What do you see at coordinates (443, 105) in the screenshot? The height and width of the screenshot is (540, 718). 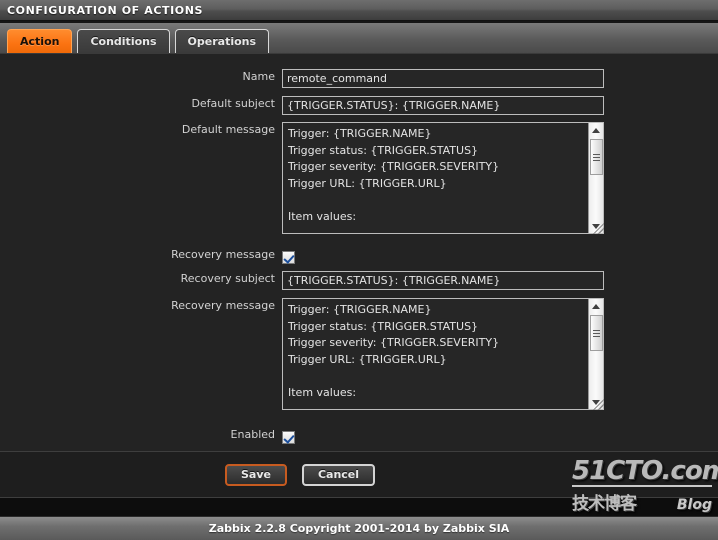 I see `default-subject-input` at bounding box center [443, 105].